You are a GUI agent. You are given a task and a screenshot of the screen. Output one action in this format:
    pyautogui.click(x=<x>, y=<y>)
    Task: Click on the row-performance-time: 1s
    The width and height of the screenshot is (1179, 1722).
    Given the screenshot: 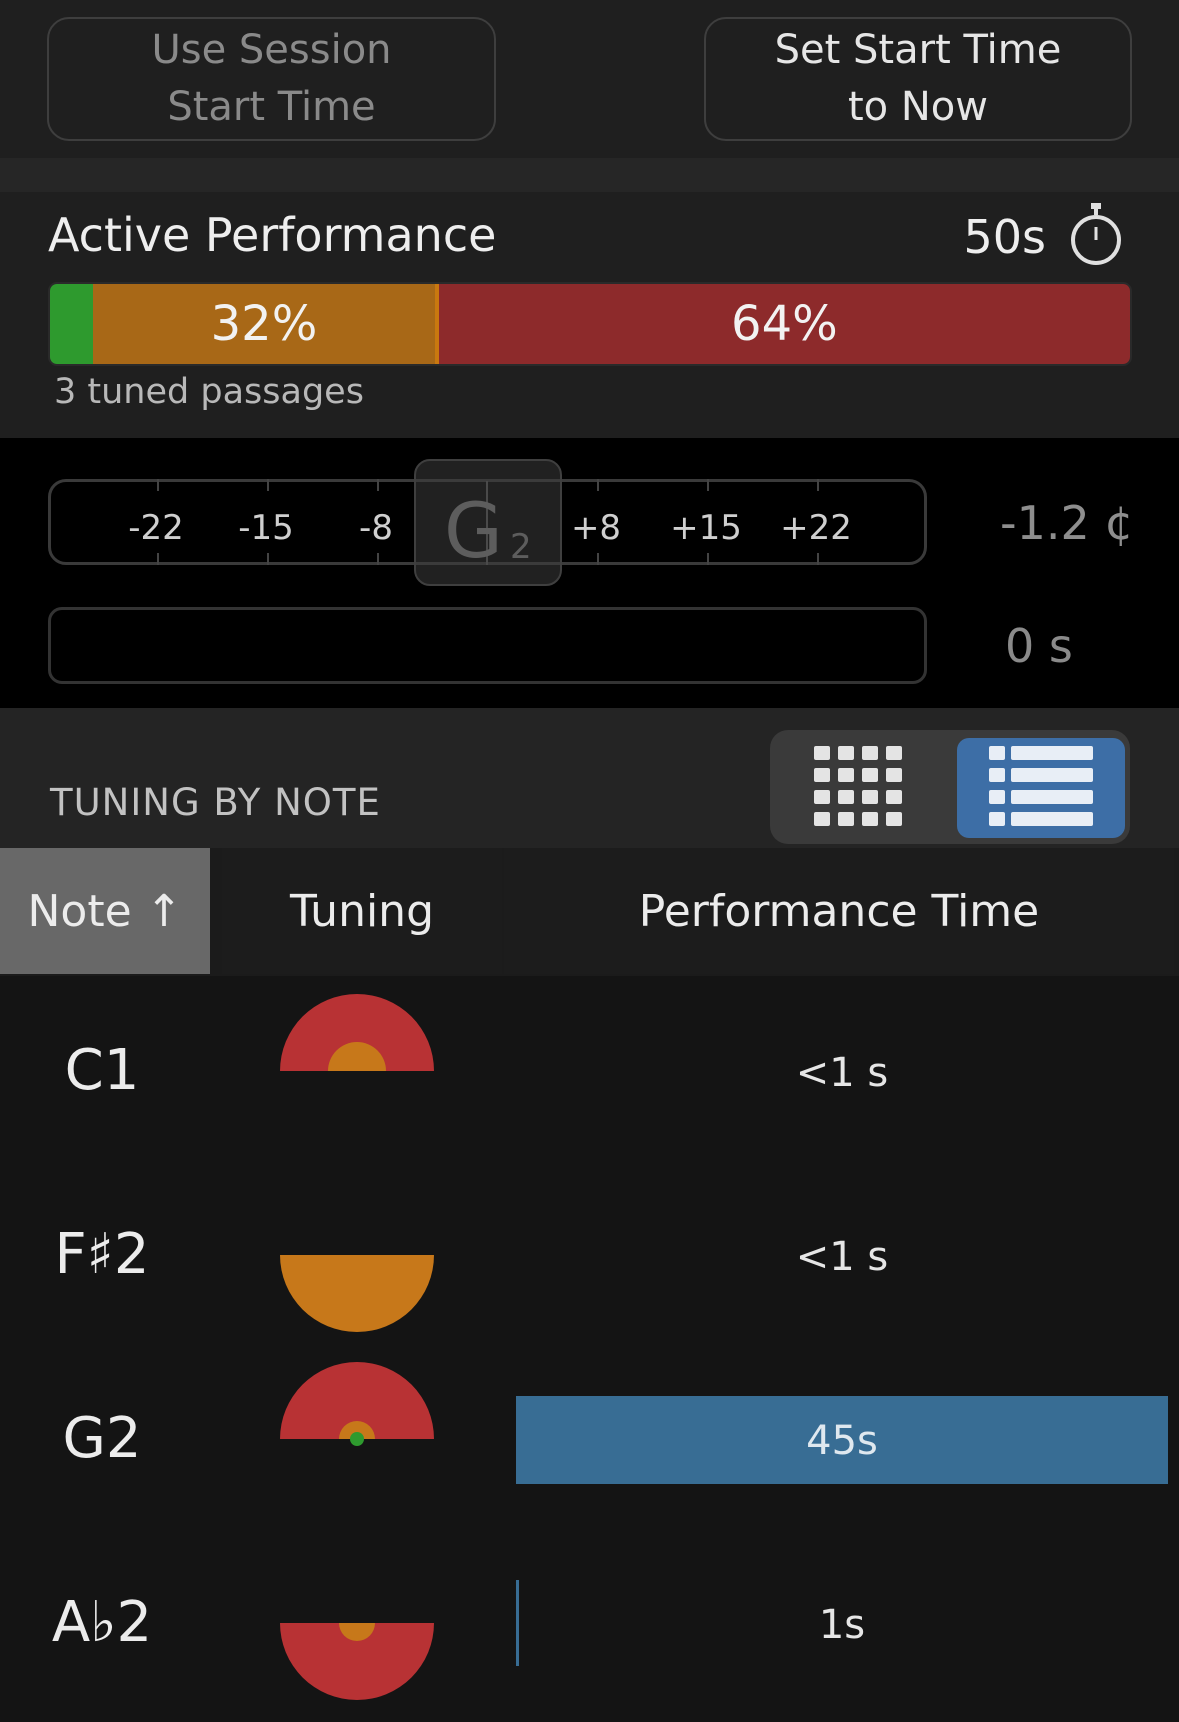 What is the action you would take?
    pyautogui.click(x=842, y=1625)
    